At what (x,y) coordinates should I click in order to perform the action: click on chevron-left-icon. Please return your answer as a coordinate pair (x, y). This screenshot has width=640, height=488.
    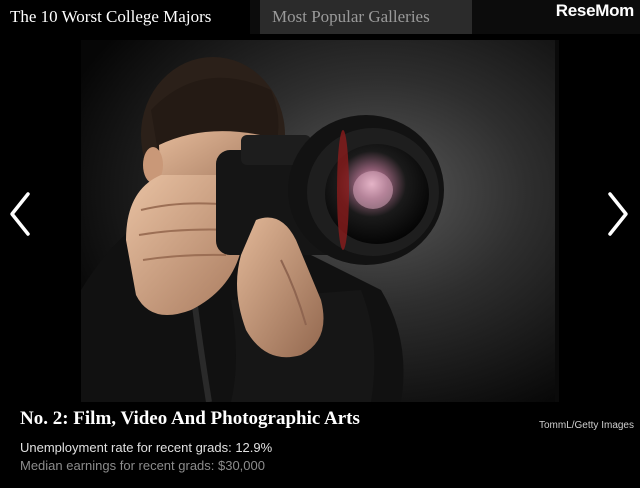
    Looking at the image, I should click on (20, 214).